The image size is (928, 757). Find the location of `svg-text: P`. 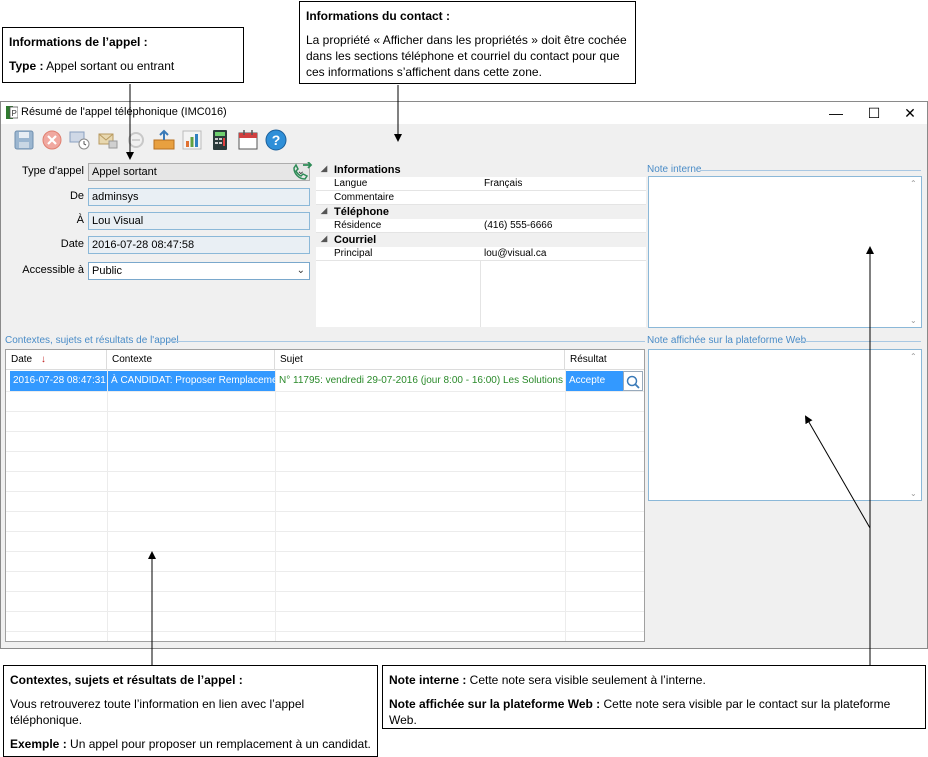

svg-text: P is located at coordinates (14, 113).